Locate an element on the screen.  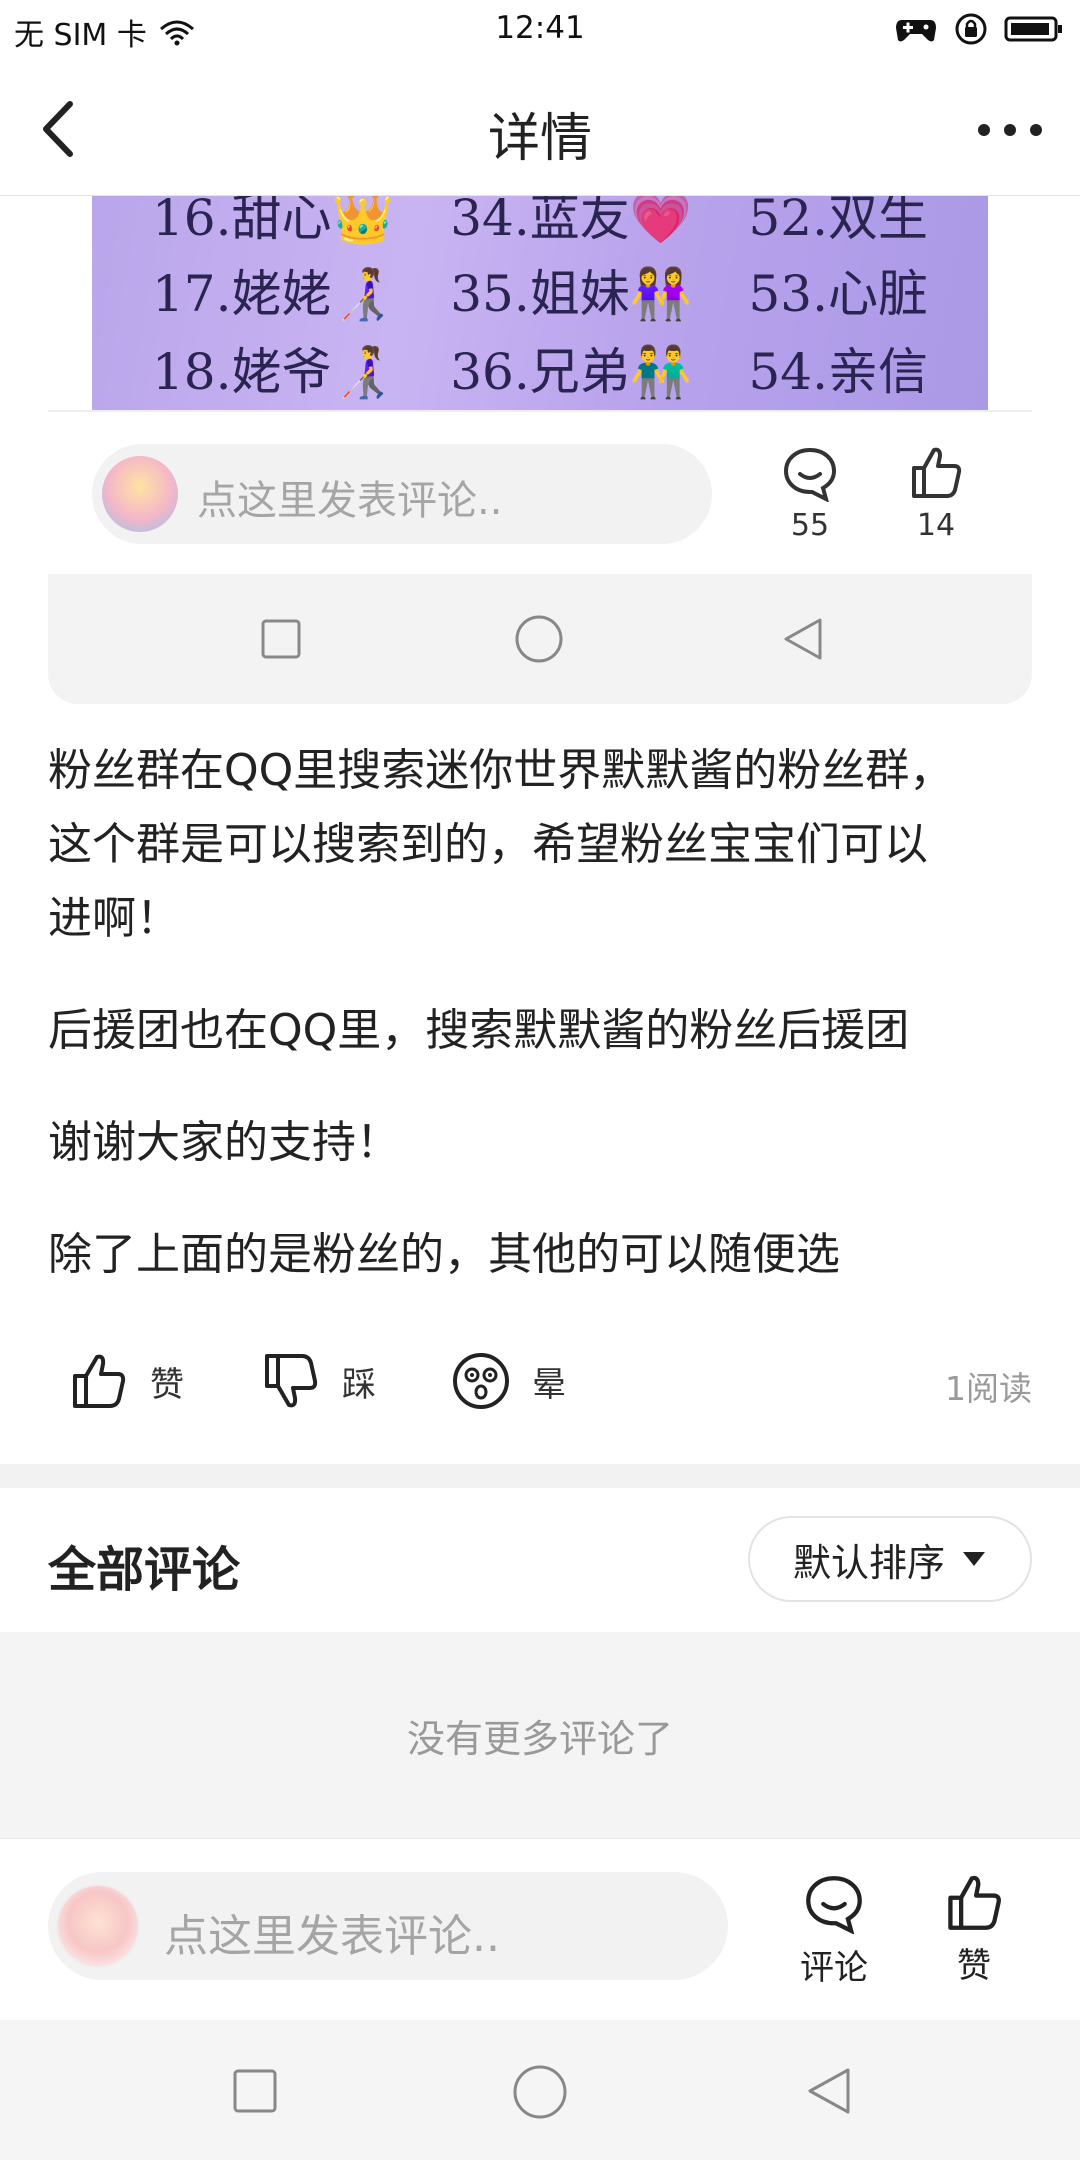
nav-bar: 详情 is located at coordinates (540, 128).